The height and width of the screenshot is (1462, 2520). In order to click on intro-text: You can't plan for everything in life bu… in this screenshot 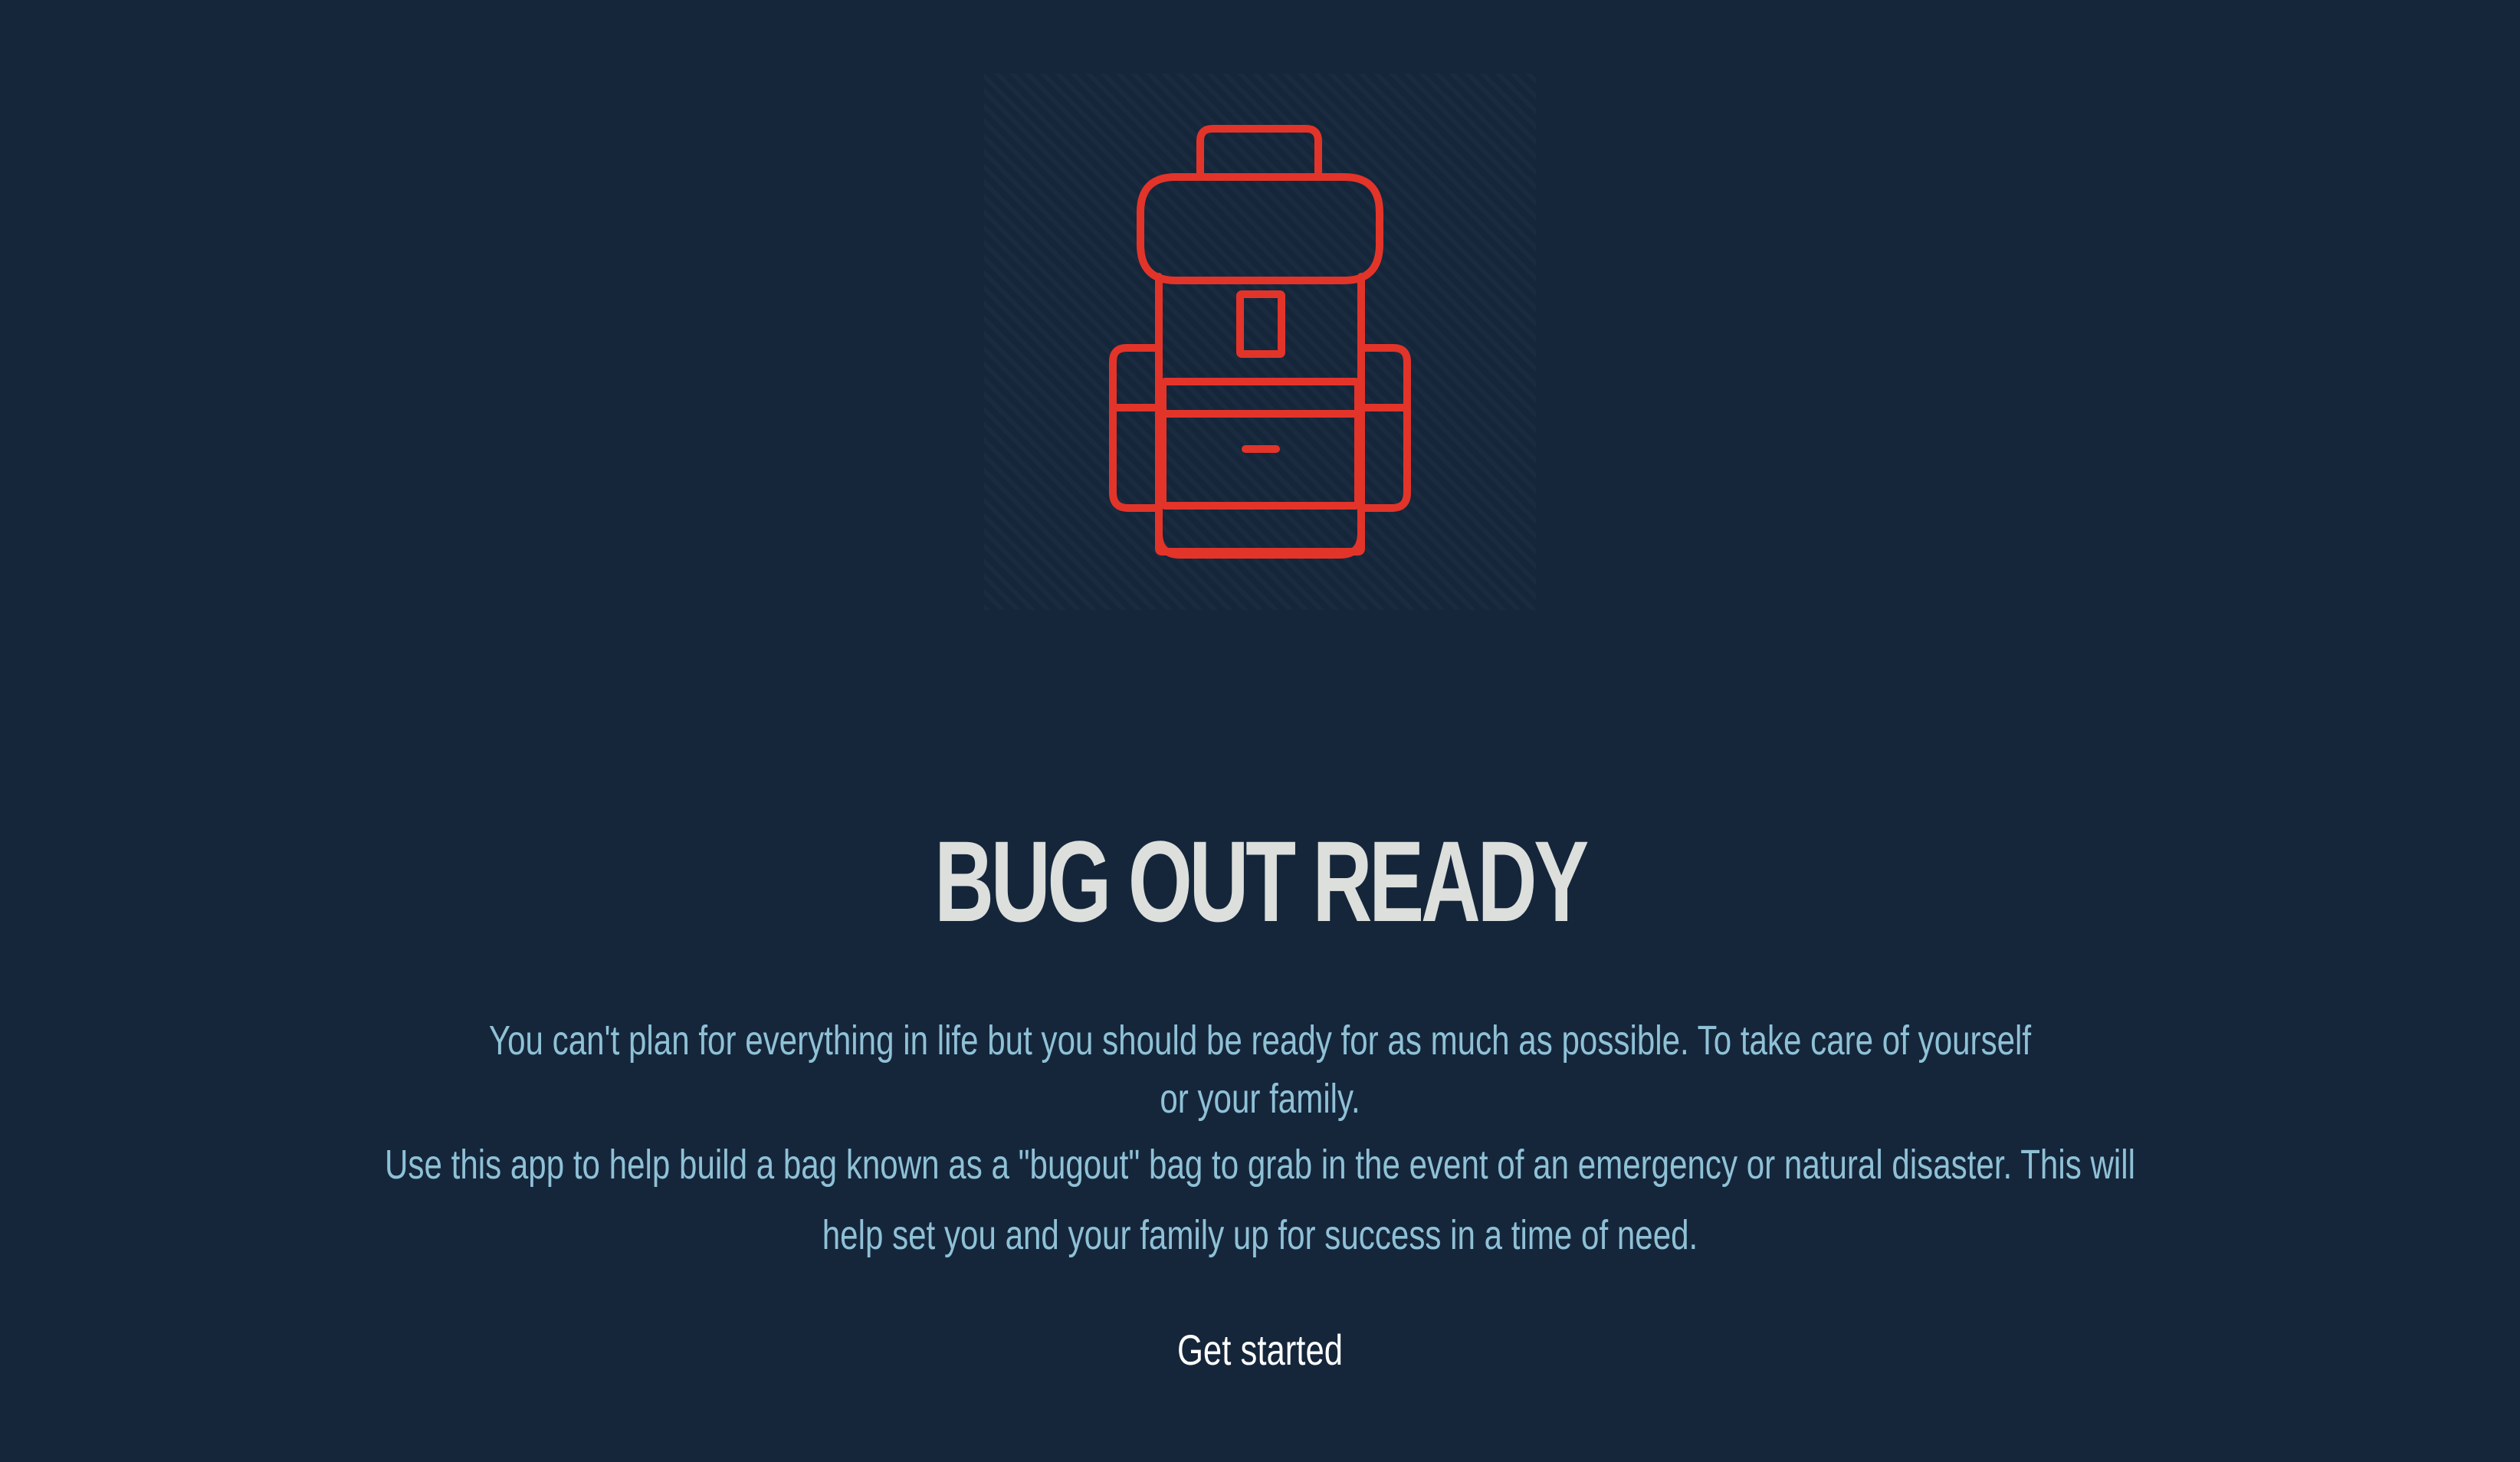, I will do `click(1260, 1070)`.